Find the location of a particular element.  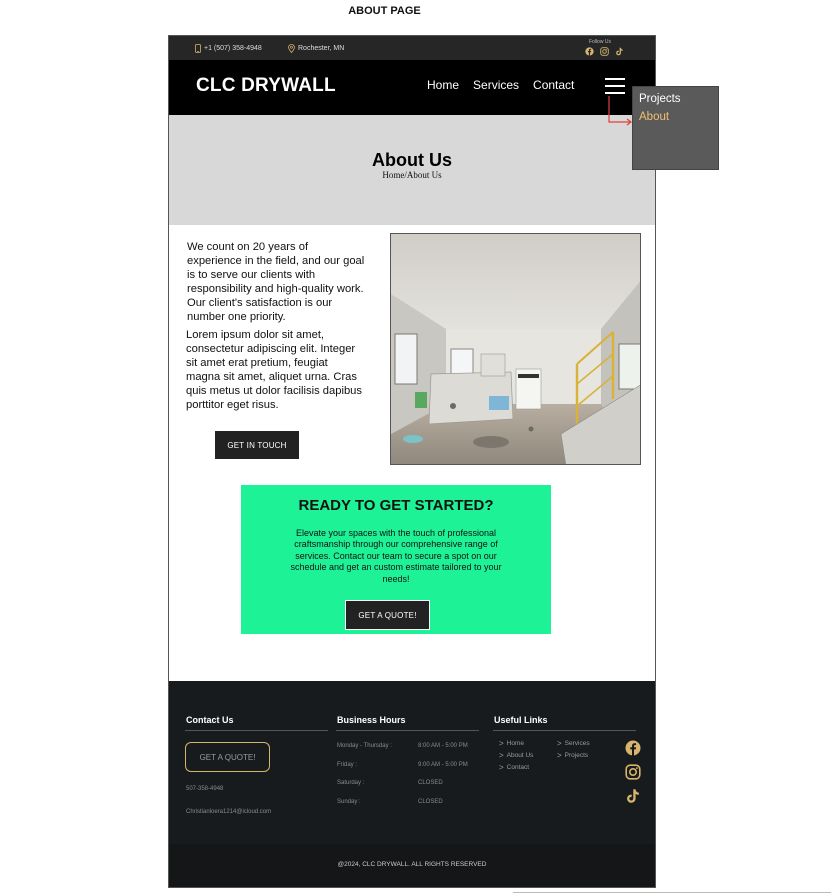

topbar-phone: +1 (507) 358-4948 is located at coordinates (228, 48).